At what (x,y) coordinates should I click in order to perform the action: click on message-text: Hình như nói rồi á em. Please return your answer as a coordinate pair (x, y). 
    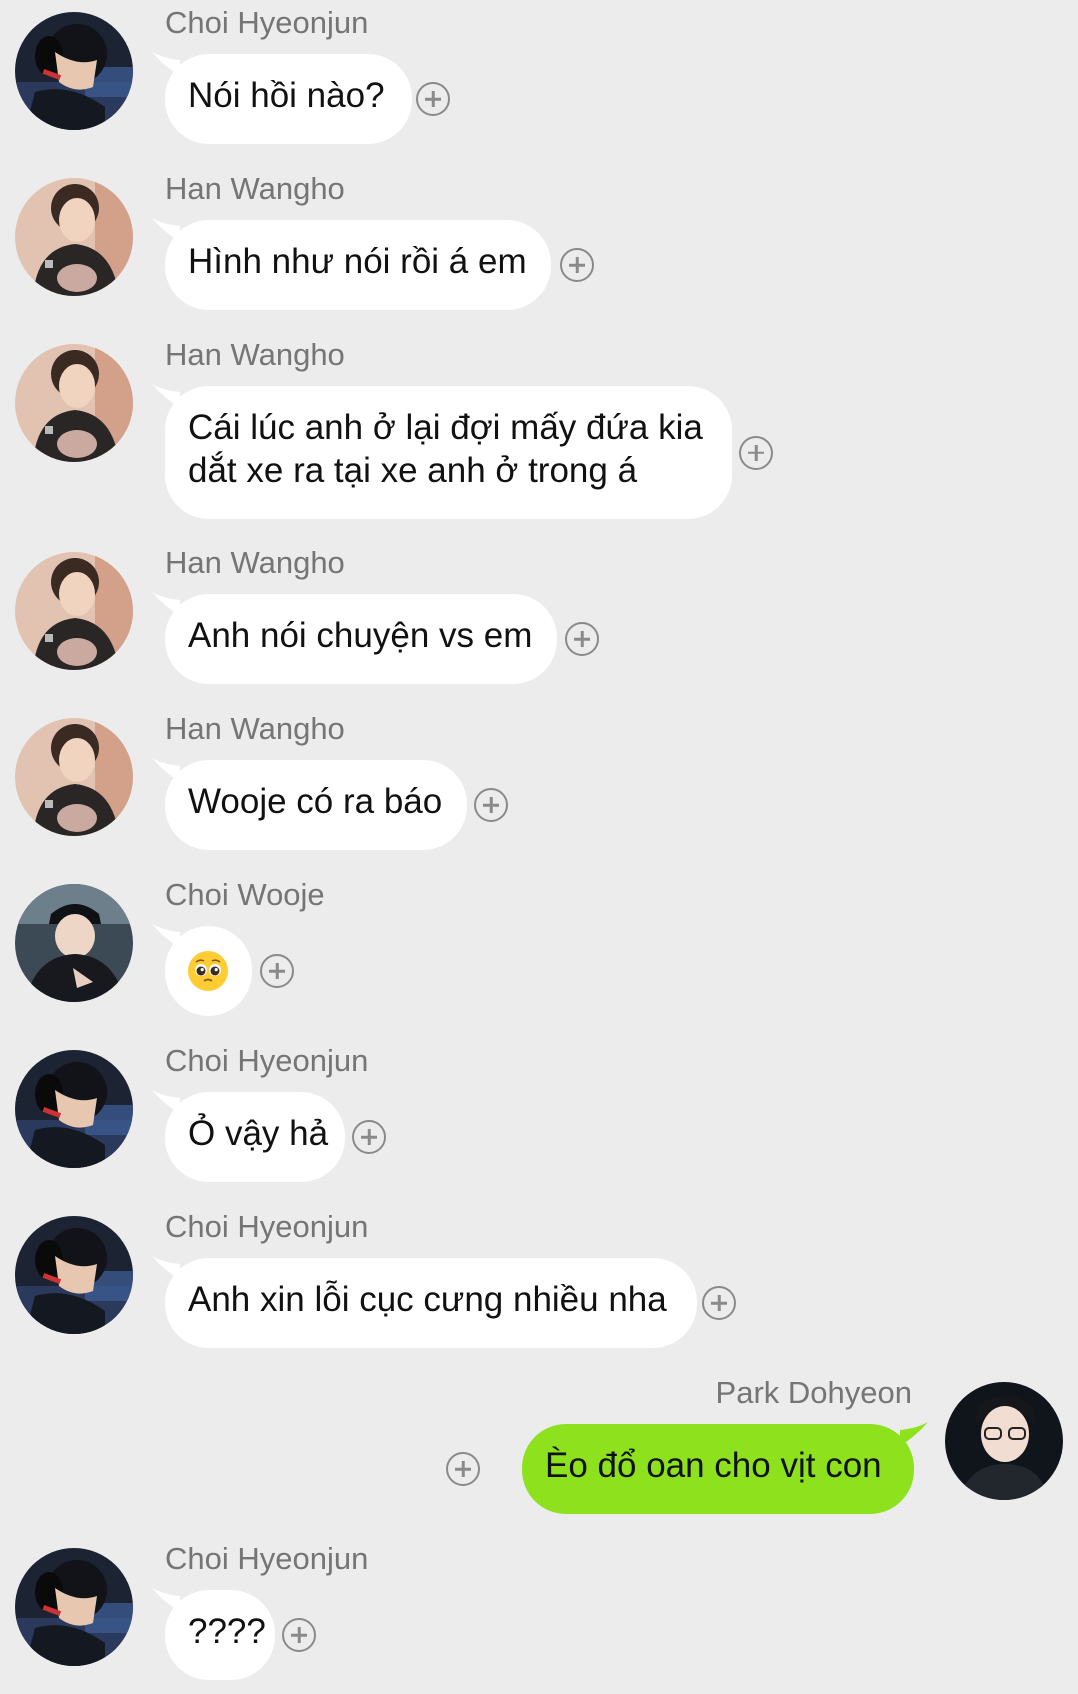
    Looking at the image, I should click on (357, 261).